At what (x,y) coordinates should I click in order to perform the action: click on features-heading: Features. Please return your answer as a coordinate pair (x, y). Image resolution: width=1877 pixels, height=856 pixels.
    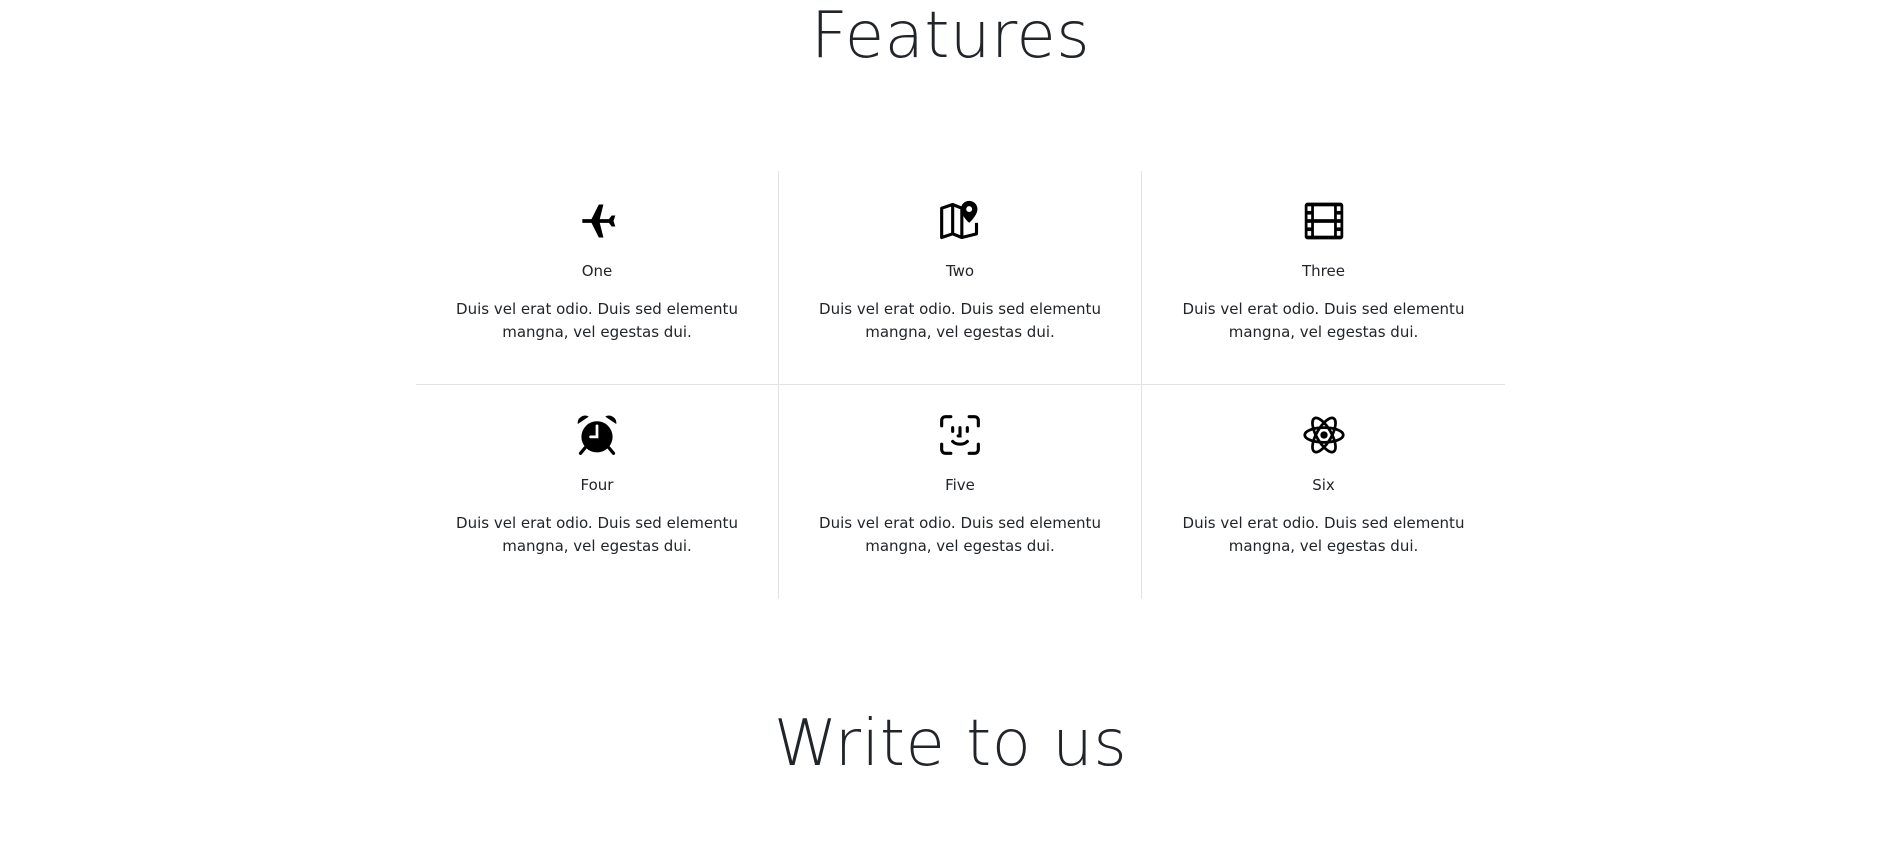
    Looking at the image, I should click on (950, 36).